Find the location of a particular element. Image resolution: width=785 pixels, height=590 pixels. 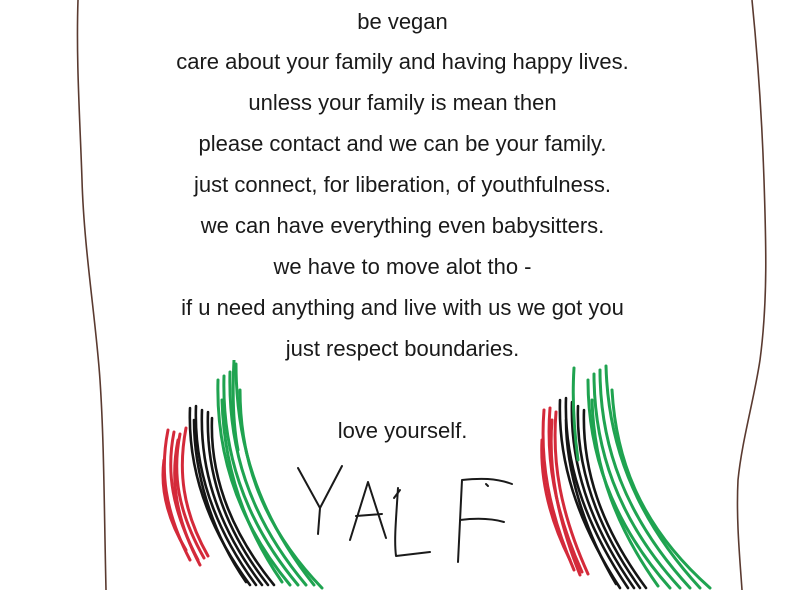

poem-line-9: just respect boundaries. is located at coordinates (402, 348).